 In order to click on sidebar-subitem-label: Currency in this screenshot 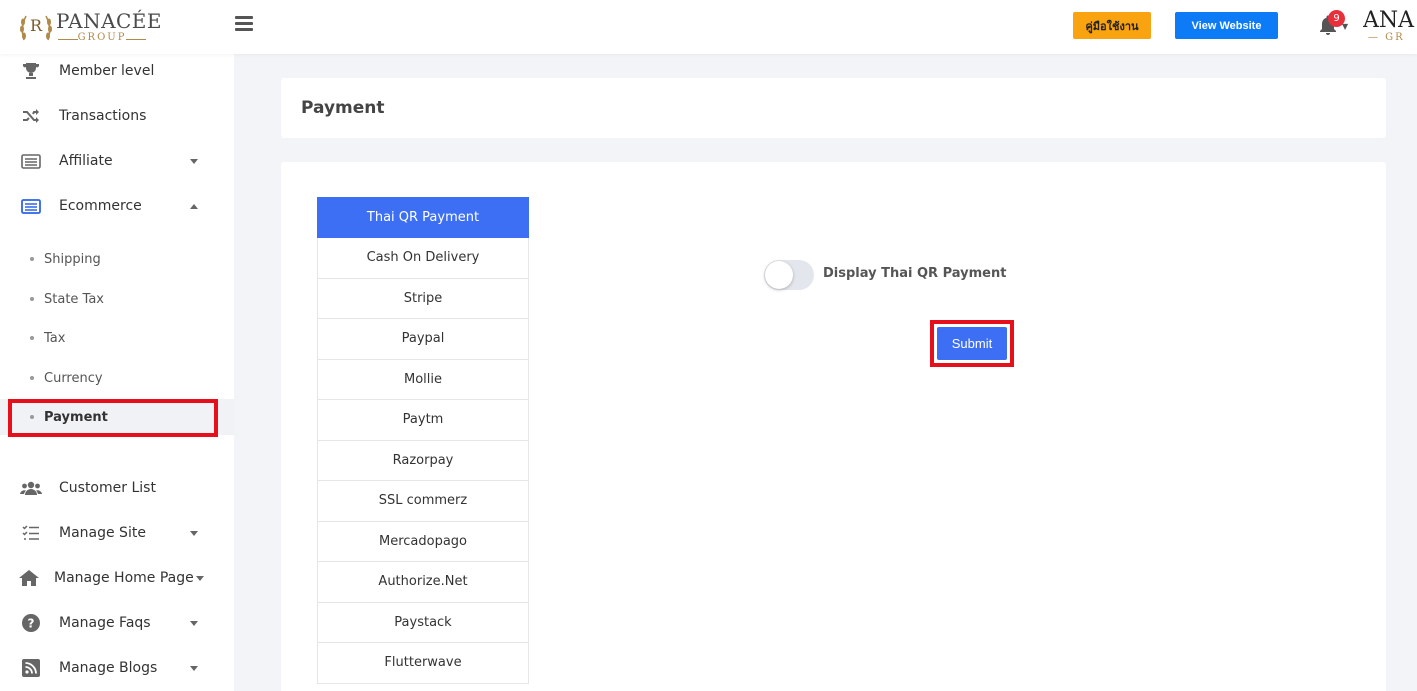, I will do `click(73, 378)`.